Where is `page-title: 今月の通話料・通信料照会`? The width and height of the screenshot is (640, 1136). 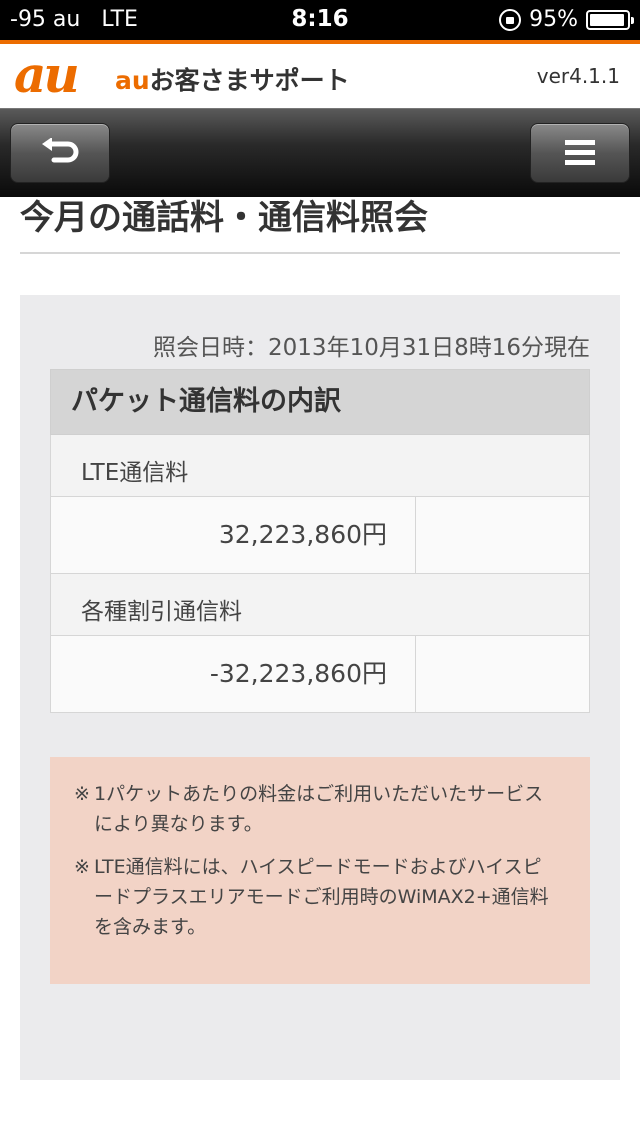 page-title: 今月の通話料・通信料照会 is located at coordinates (320, 225).